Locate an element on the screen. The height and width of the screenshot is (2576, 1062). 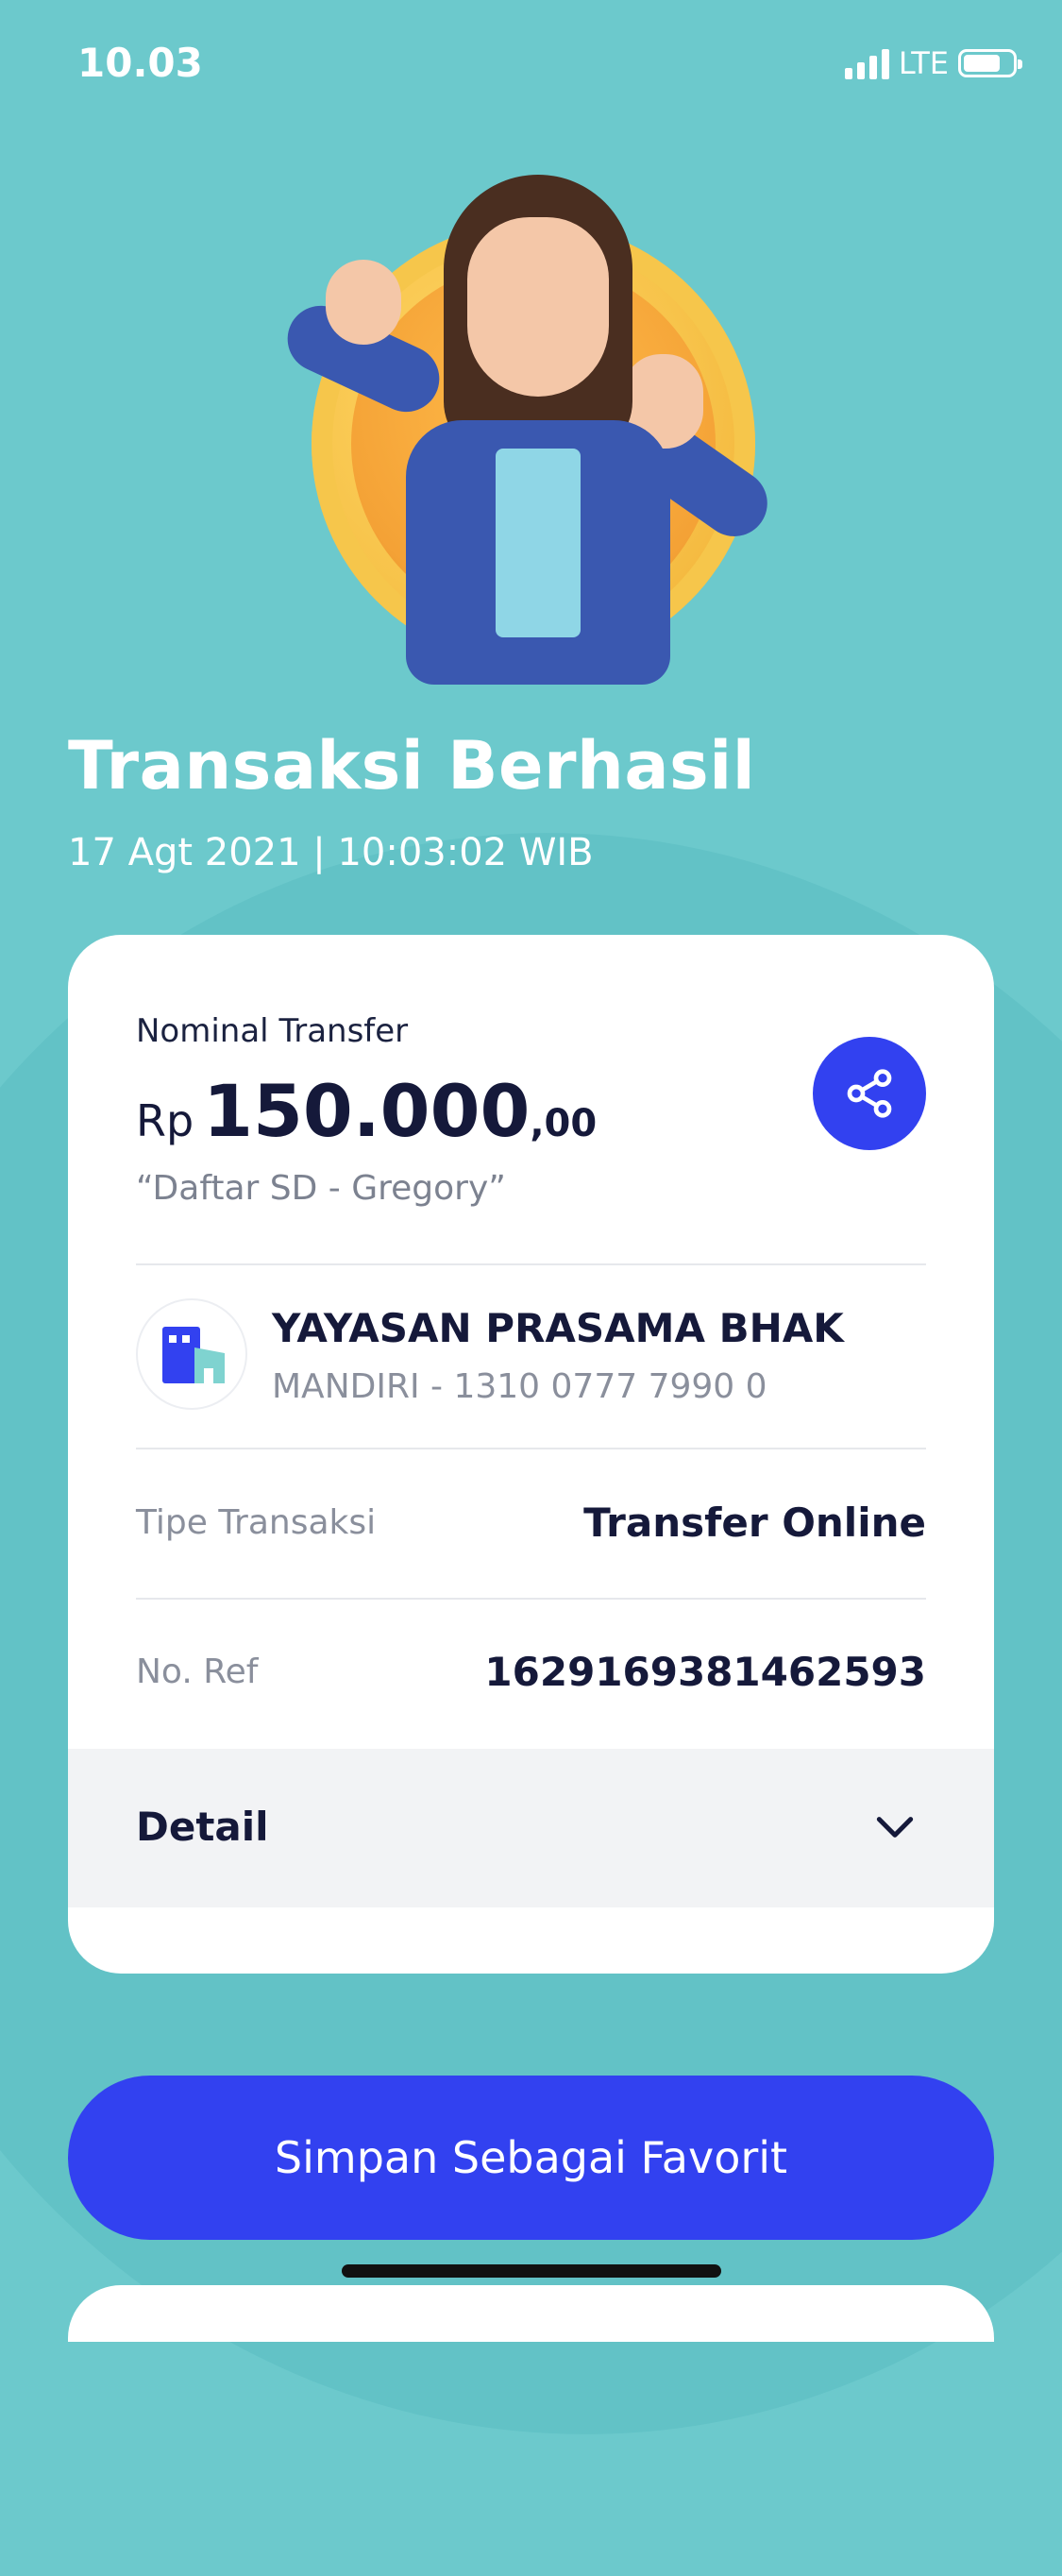
transaction-type-label: Tipe Transaksi is located at coordinates (256, 1522).